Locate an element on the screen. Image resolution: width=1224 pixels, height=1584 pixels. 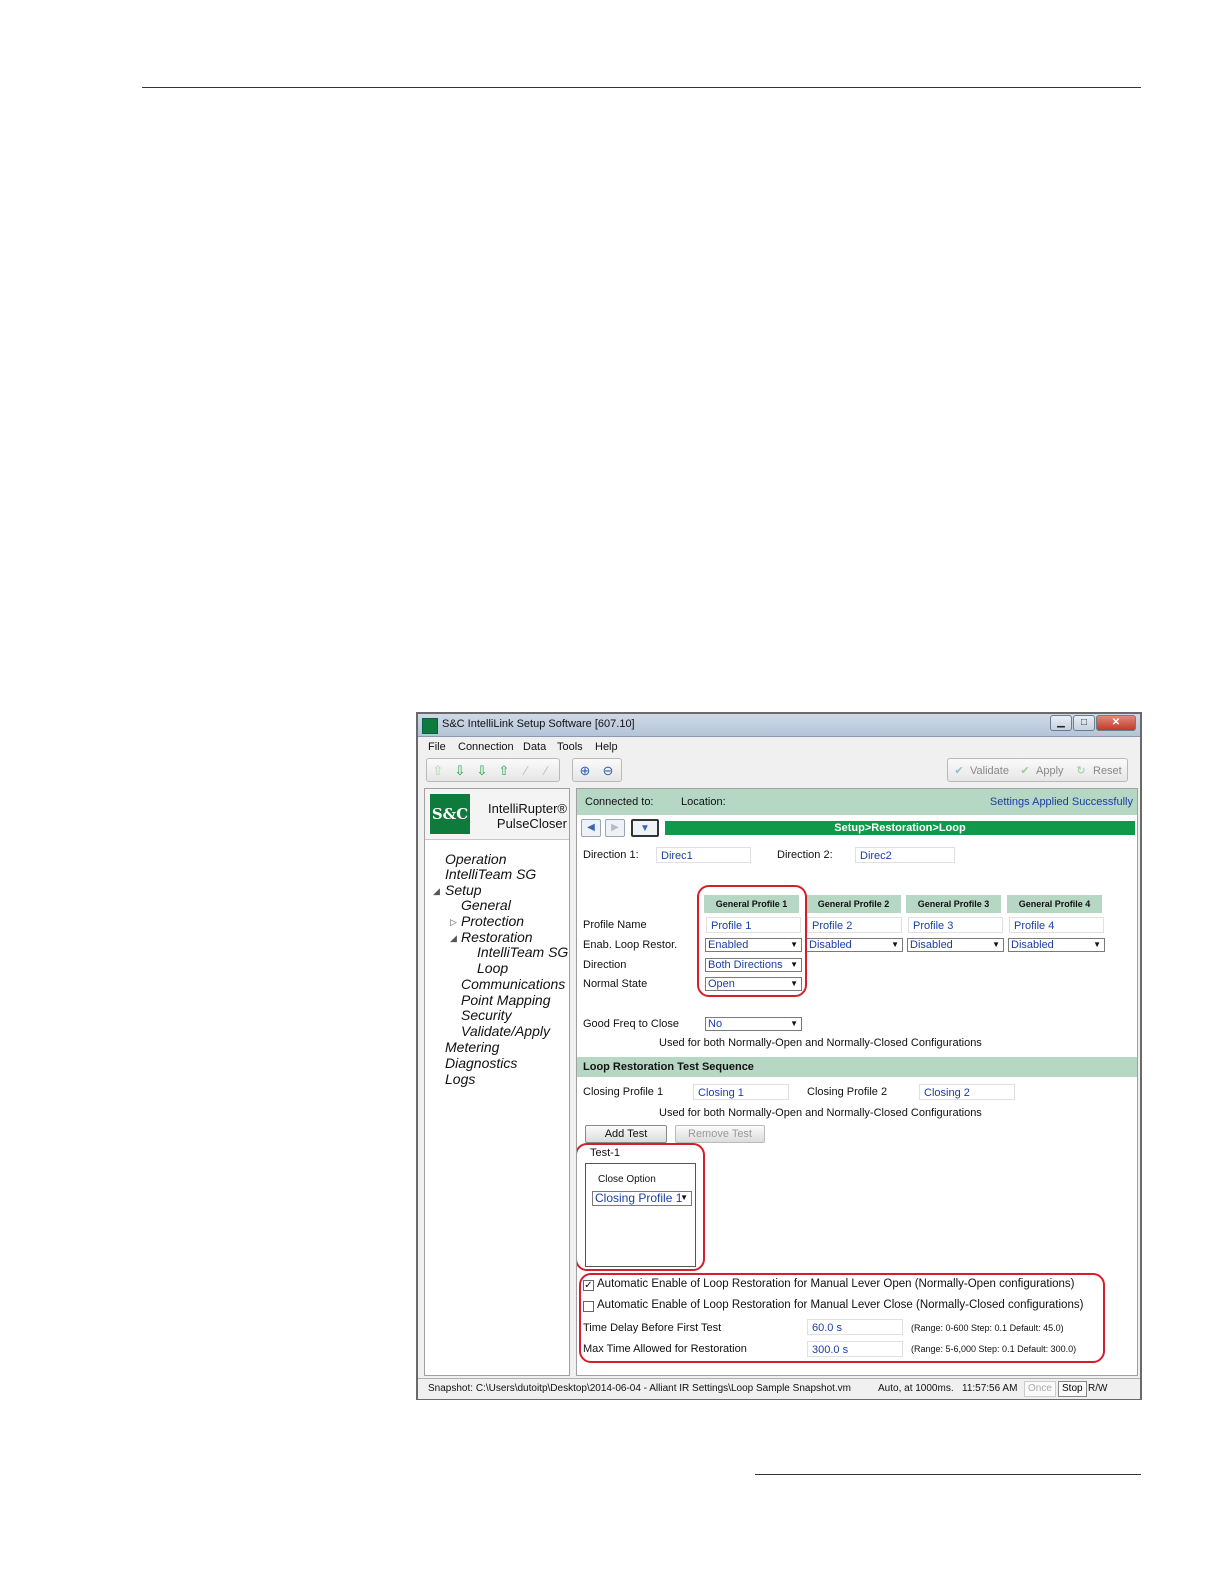
forward-arrow-icon: ▶ is located at coordinates (615, 828).